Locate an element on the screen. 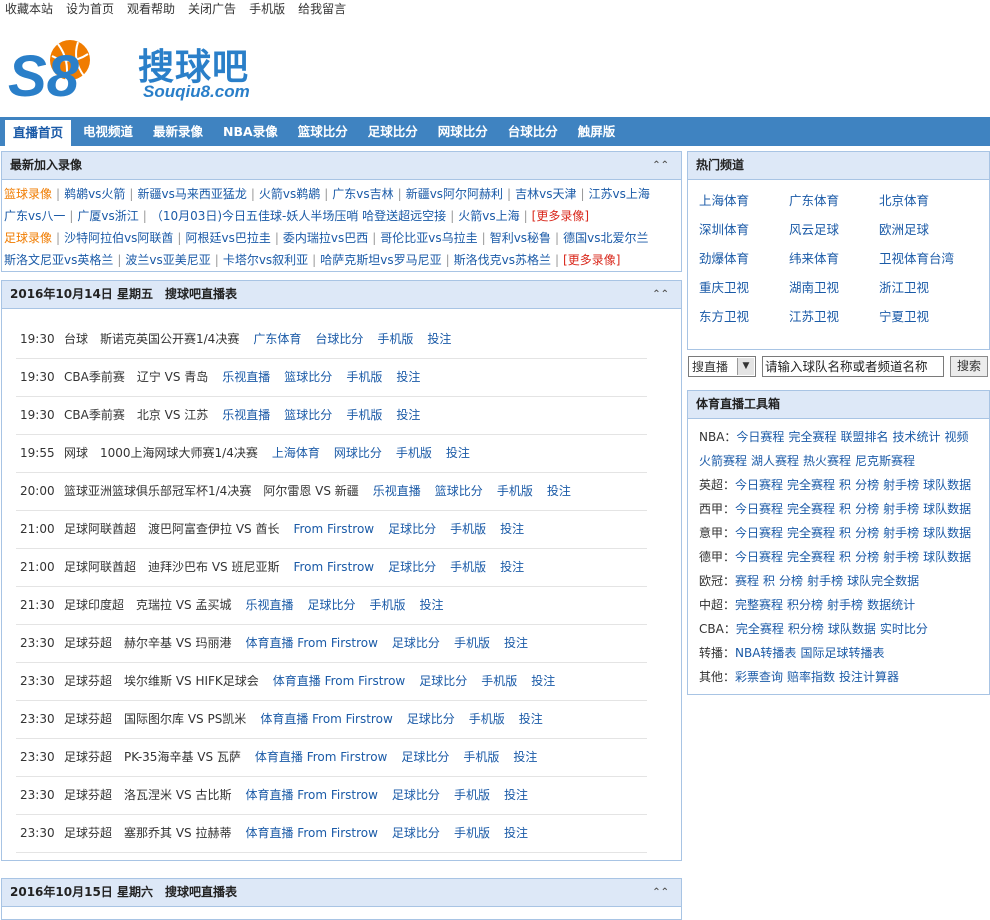 This screenshot has width=990, height=920. recording-link: 哥伦比亚vs乌拉圭 is located at coordinates (428, 238).